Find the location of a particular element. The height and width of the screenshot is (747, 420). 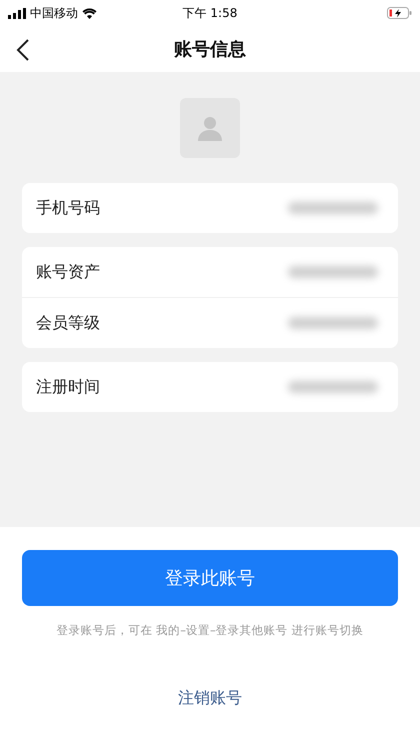

row-label: 会员等级 is located at coordinates (68, 323).